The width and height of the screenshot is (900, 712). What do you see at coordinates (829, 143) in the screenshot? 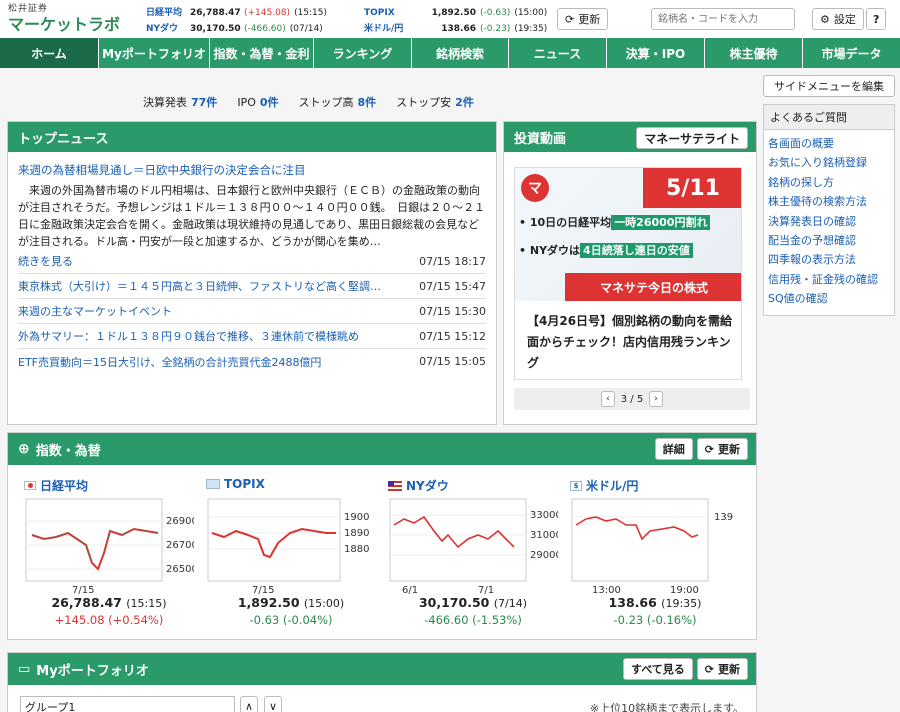
I see `faq-link: 各画面の概要` at bounding box center [829, 143].